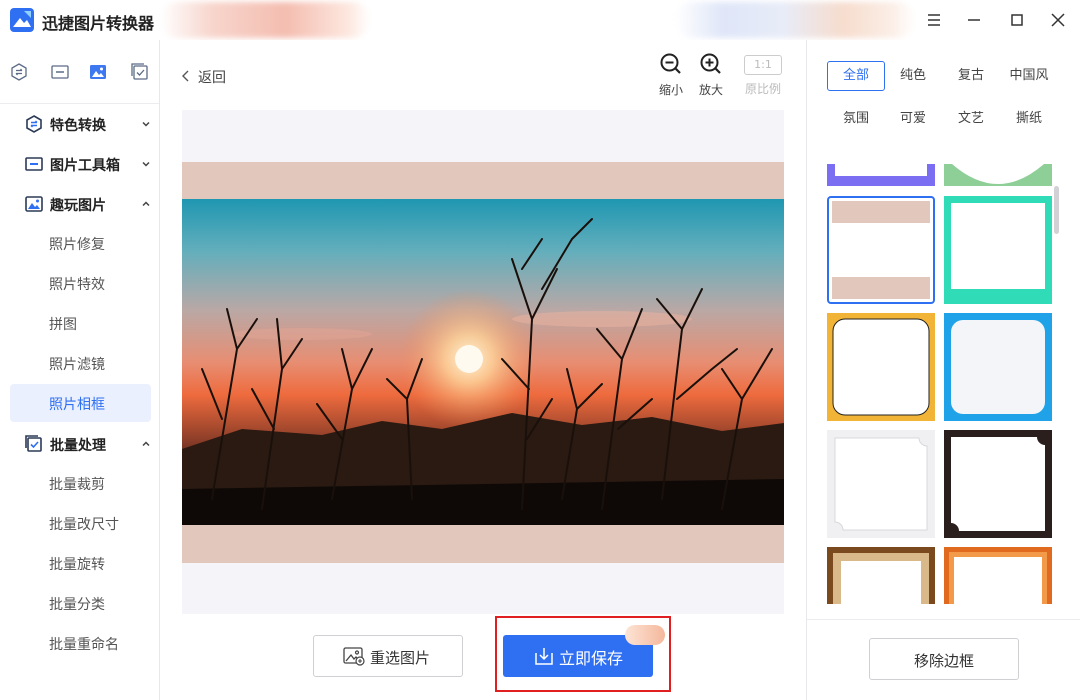  Describe the element at coordinates (1058, 20) in the screenshot. I see `close-icon` at that location.